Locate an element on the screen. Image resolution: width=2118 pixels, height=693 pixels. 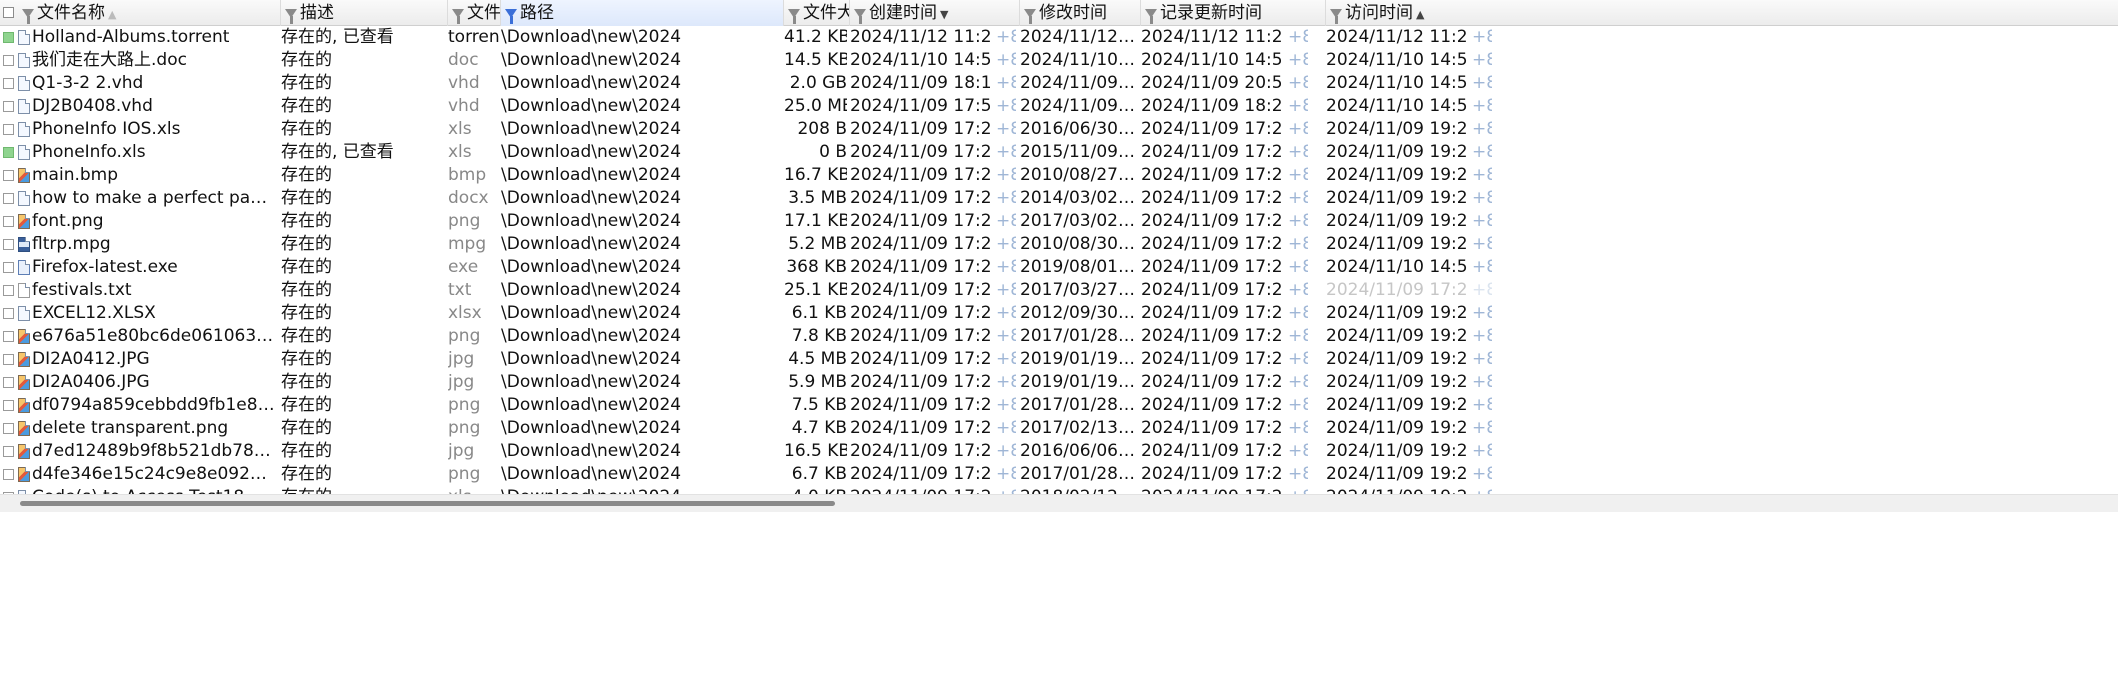
file-size-cell: 25.1 KB is located at coordinates (815, 290).